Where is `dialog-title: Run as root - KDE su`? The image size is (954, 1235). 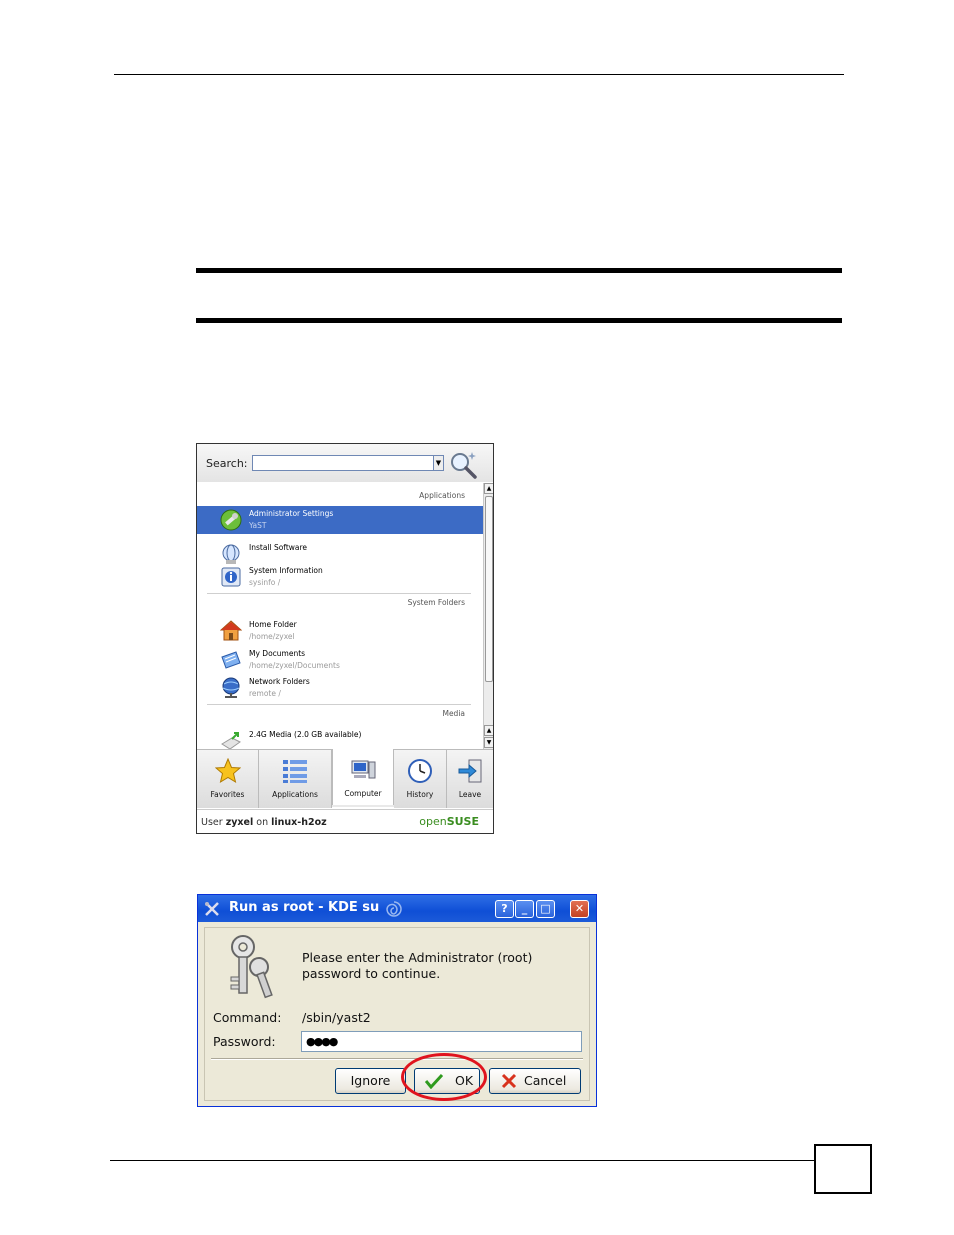
dialog-title: Run as root - KDE su is located at coordinates (304, 907).